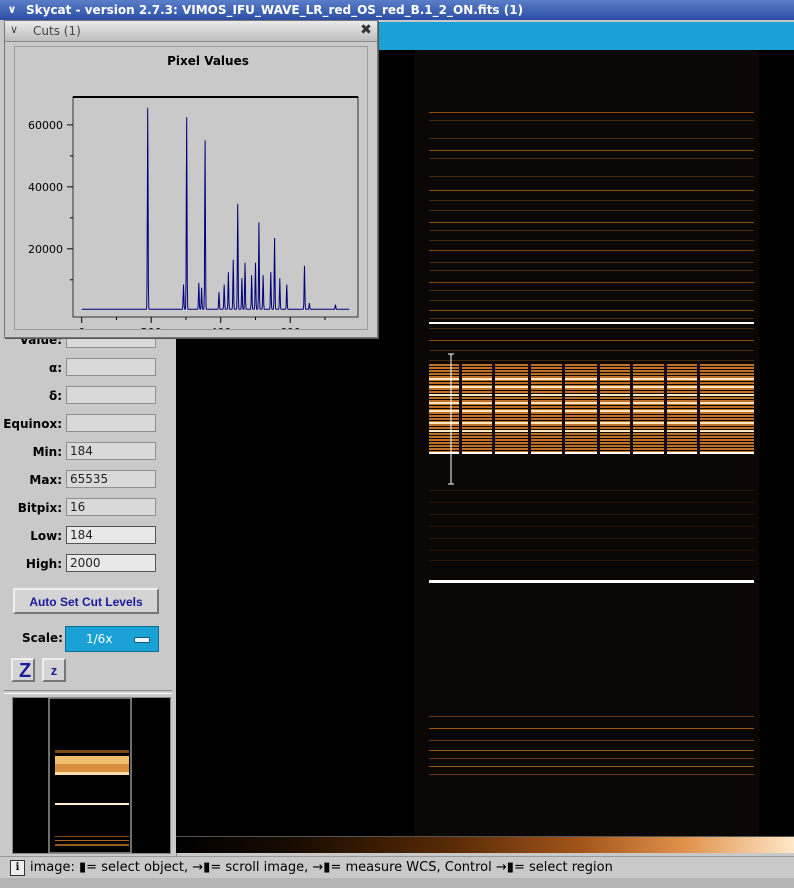 The image size is (794, 888). I want to click on scale-label: Scale:, so click(42, 638).